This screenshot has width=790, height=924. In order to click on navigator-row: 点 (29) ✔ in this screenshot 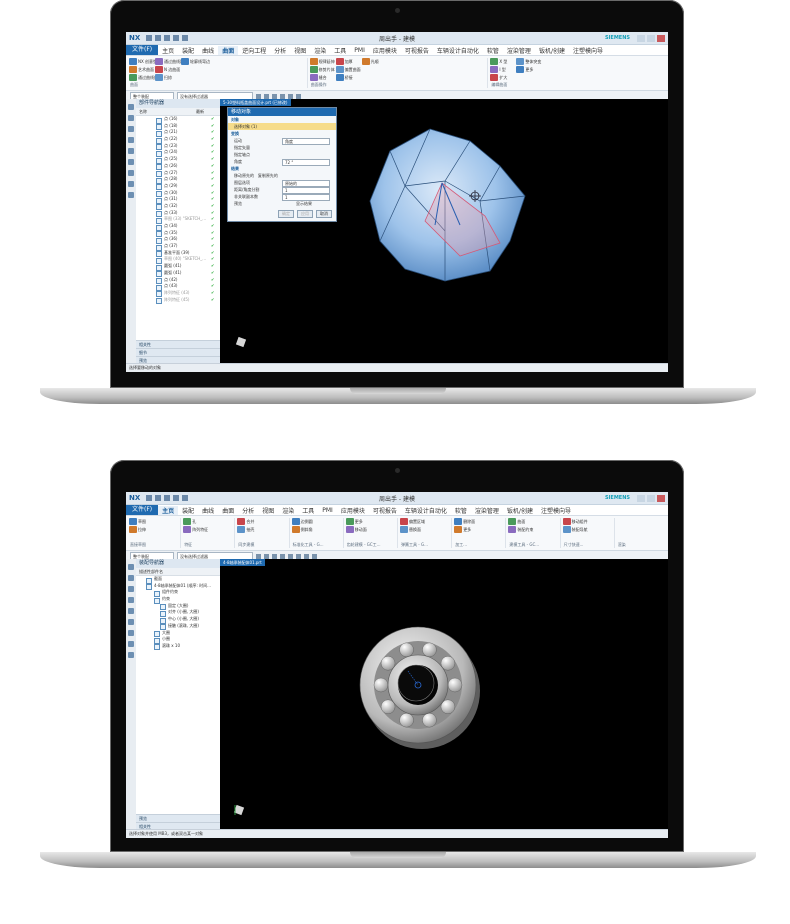, I will do `click(178, 187)`.